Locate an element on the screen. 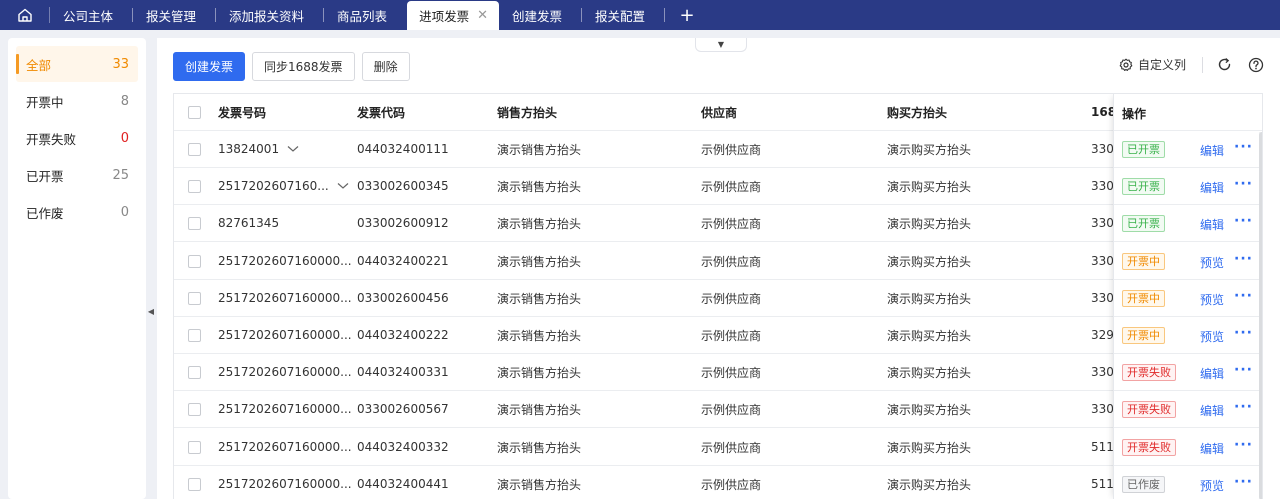 Image resolution: width=1280 pixels, height=499 pixels. refresh-button is located at coordinates (1224, 64).